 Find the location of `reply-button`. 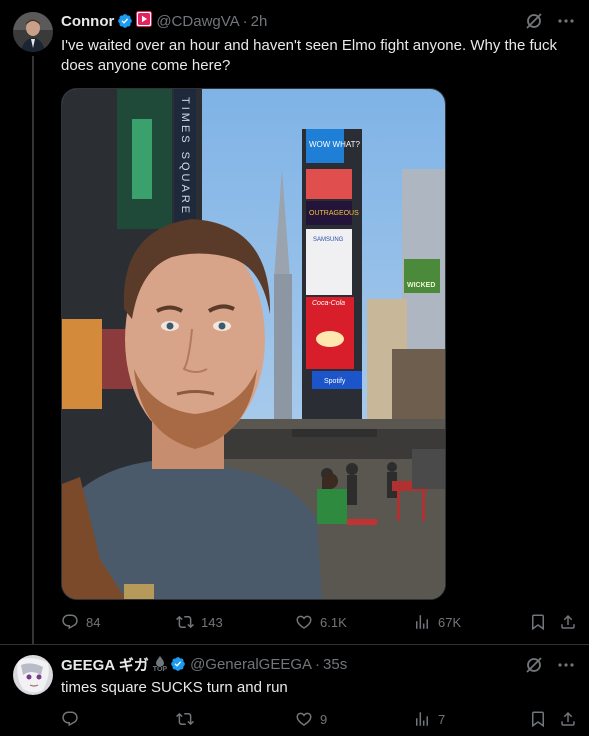

reply-button is located at coordinates (73, 719).